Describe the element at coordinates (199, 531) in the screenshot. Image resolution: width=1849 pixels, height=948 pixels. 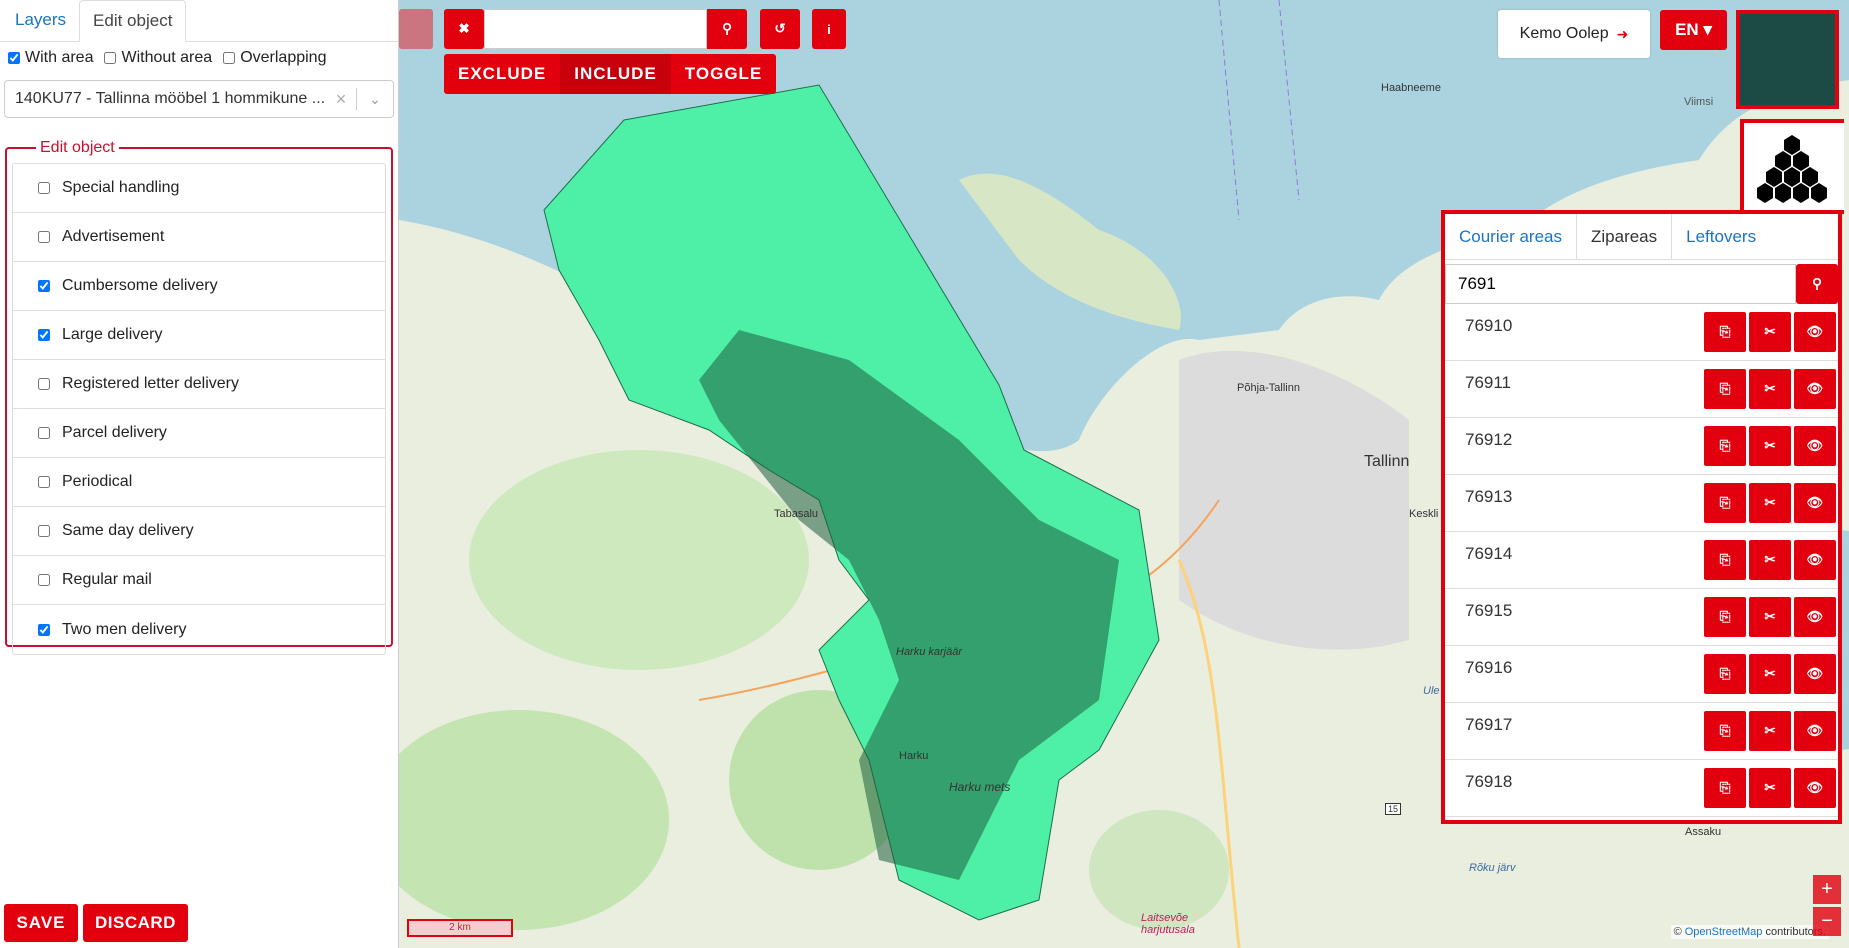
I see `option-same-day-delivery: Same day delivery` at that location.